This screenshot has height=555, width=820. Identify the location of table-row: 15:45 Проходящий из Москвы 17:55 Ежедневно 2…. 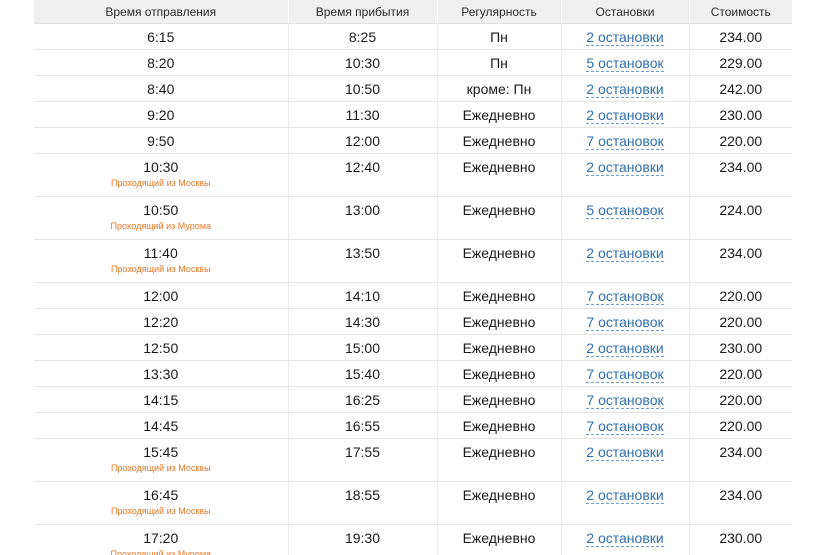
(413, 460).